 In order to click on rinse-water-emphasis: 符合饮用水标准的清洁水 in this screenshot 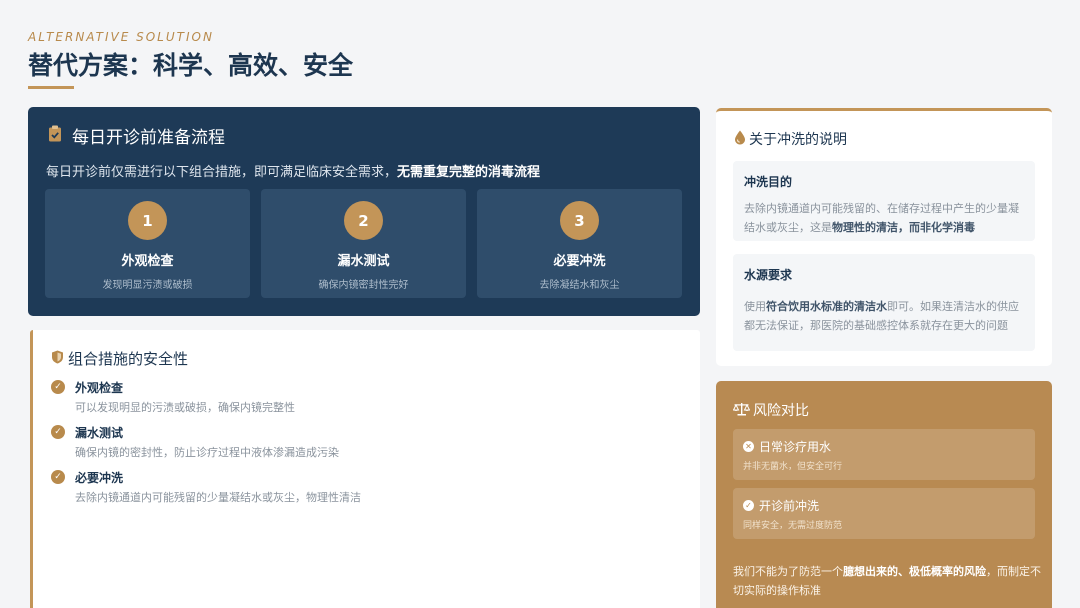, I will do `click(826, 306)`.